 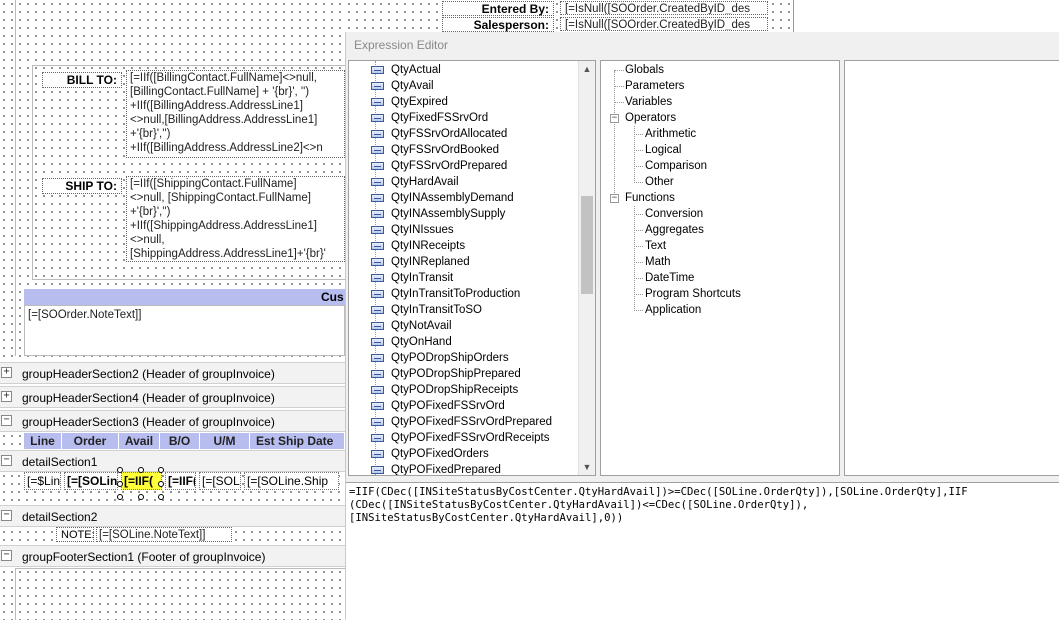 I want to click on line-note-label: NOTE:, so click(x=75, y=534).